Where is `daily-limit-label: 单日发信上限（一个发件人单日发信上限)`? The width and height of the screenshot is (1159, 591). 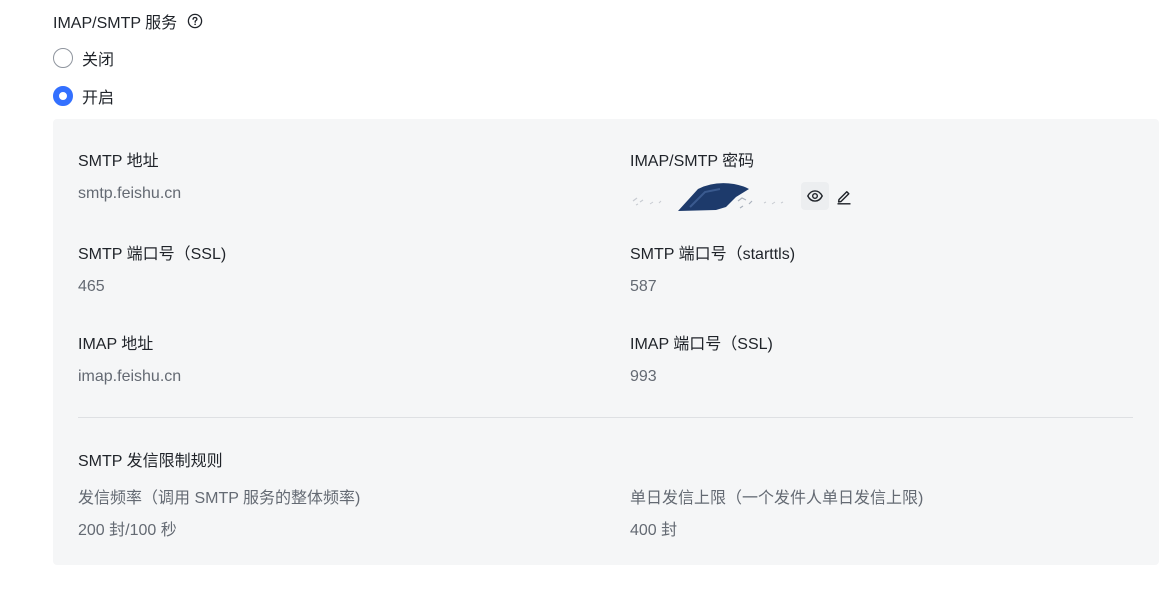
daily-limit-label: 单日发信上限（一个发件人单日发信上限) is located at coordinates (777, 498).